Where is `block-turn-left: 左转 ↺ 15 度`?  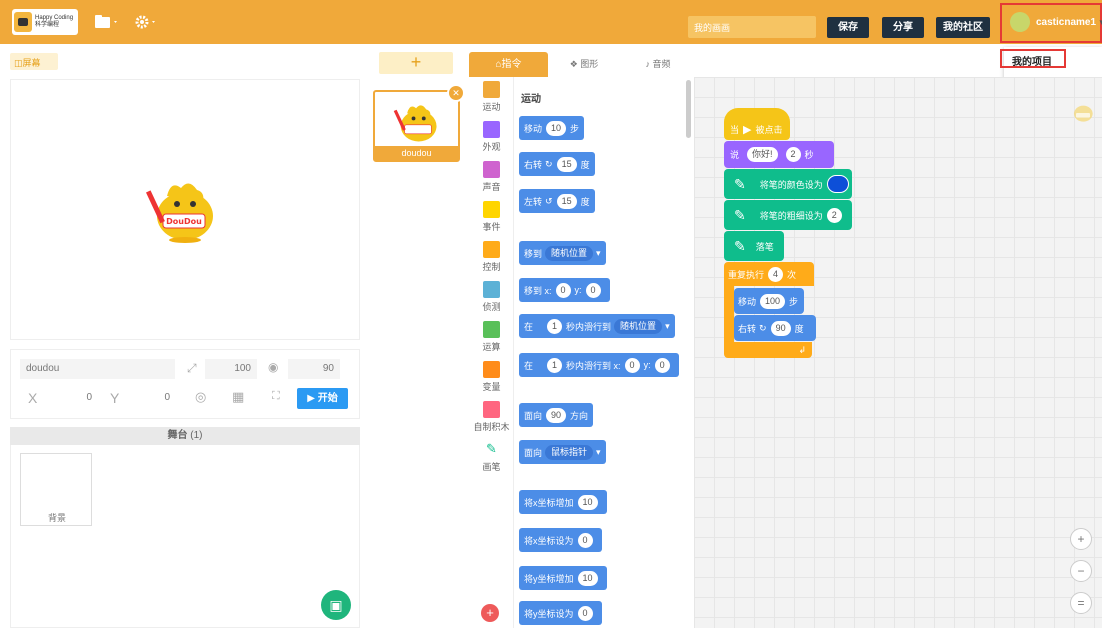
block-turn-left: 左转 ↺ 15 度 is located at coordinates (557, 201).